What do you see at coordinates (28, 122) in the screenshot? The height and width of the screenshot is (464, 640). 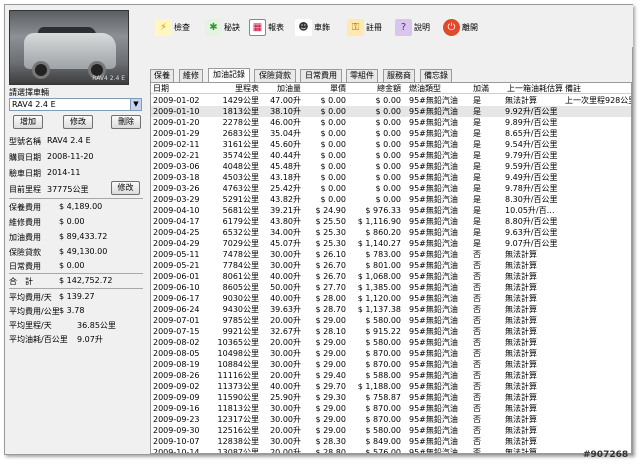 I see `add-button: 增加` at bounding box center [28, 122].